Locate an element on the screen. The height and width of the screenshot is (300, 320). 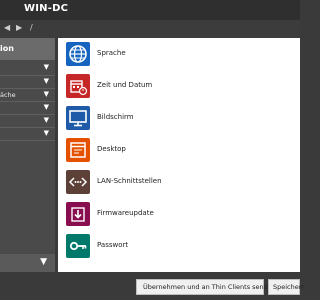
breadcrumb: ◀ ▶ / is located at coordinates (150, 29).